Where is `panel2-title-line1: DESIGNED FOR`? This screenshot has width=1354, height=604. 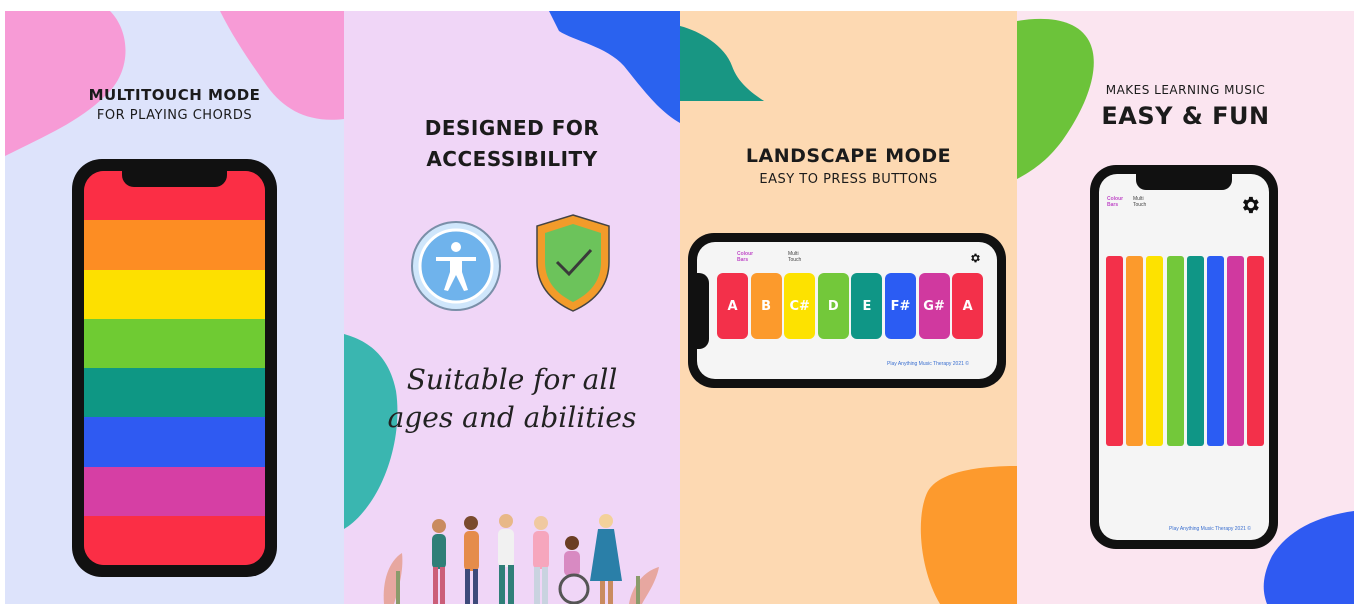
panel2-title-line1: DESIGNED FOR is located at coordinates (512, 128).